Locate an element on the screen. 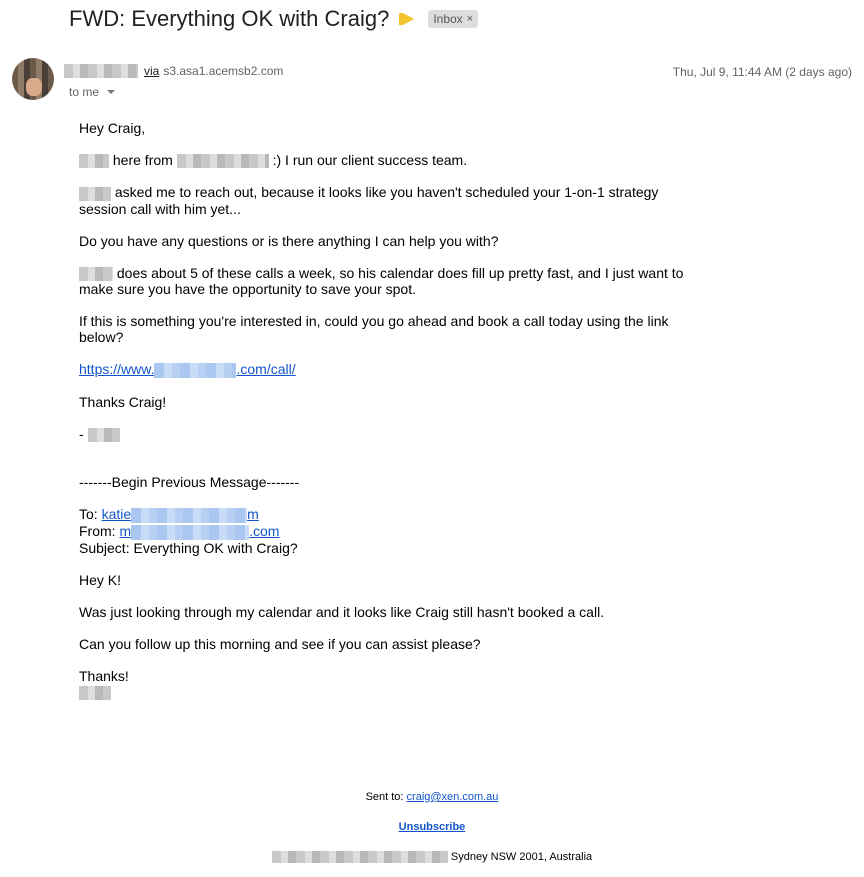 Image resolution: width=864 pixels, height=877 pixels. redacted-address is located at coordinates (359, 857).